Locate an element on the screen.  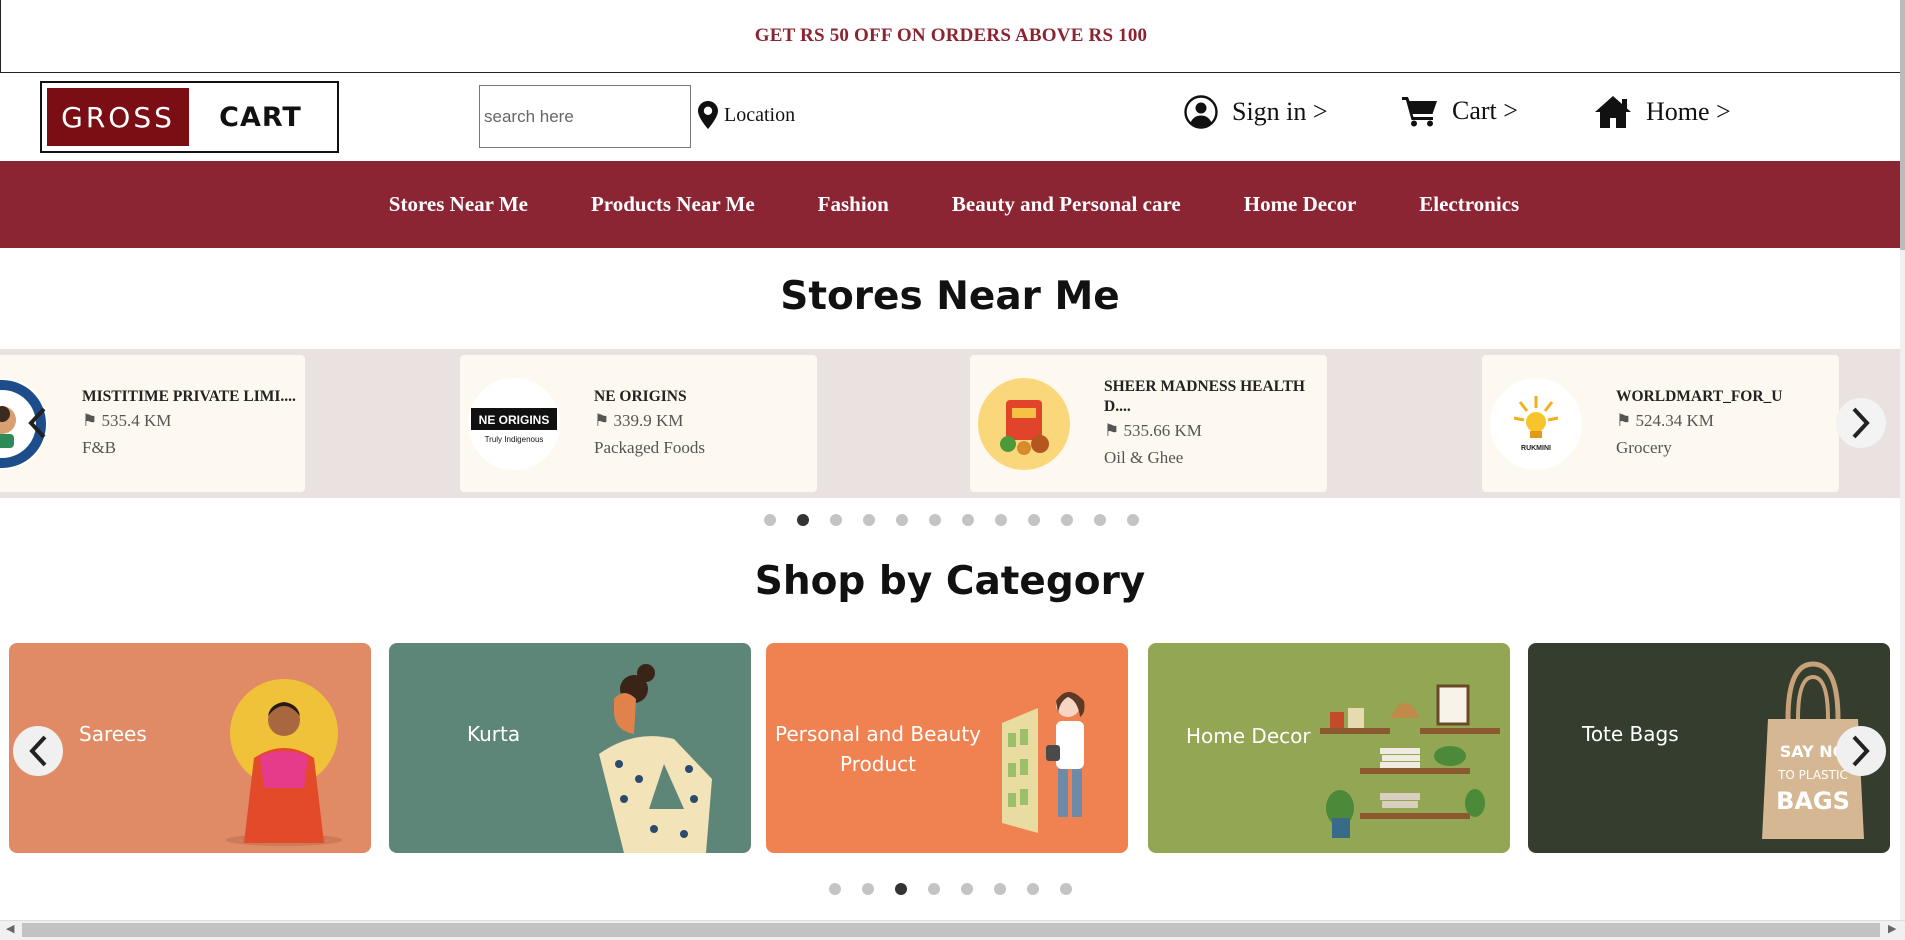
map-pin-icon is located at coordinates (708, 115).